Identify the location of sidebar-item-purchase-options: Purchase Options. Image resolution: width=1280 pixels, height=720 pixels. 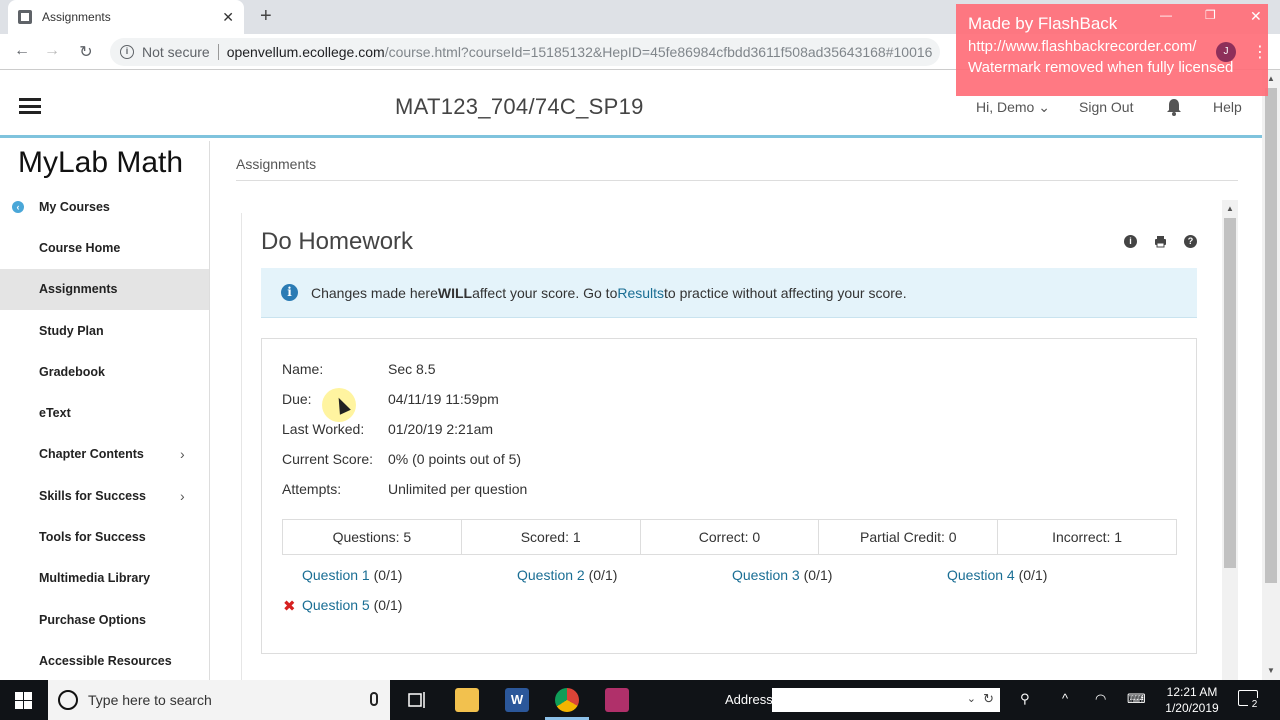
(104, 619).